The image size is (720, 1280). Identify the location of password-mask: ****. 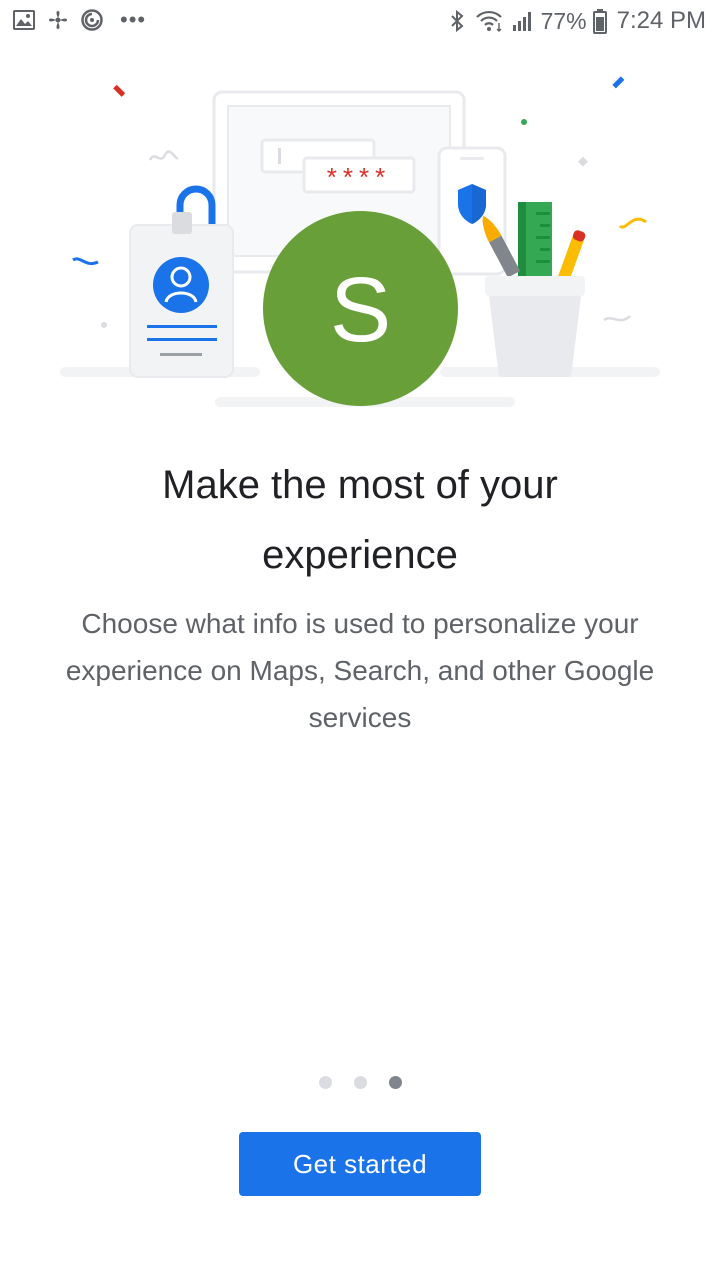
(359, 177).